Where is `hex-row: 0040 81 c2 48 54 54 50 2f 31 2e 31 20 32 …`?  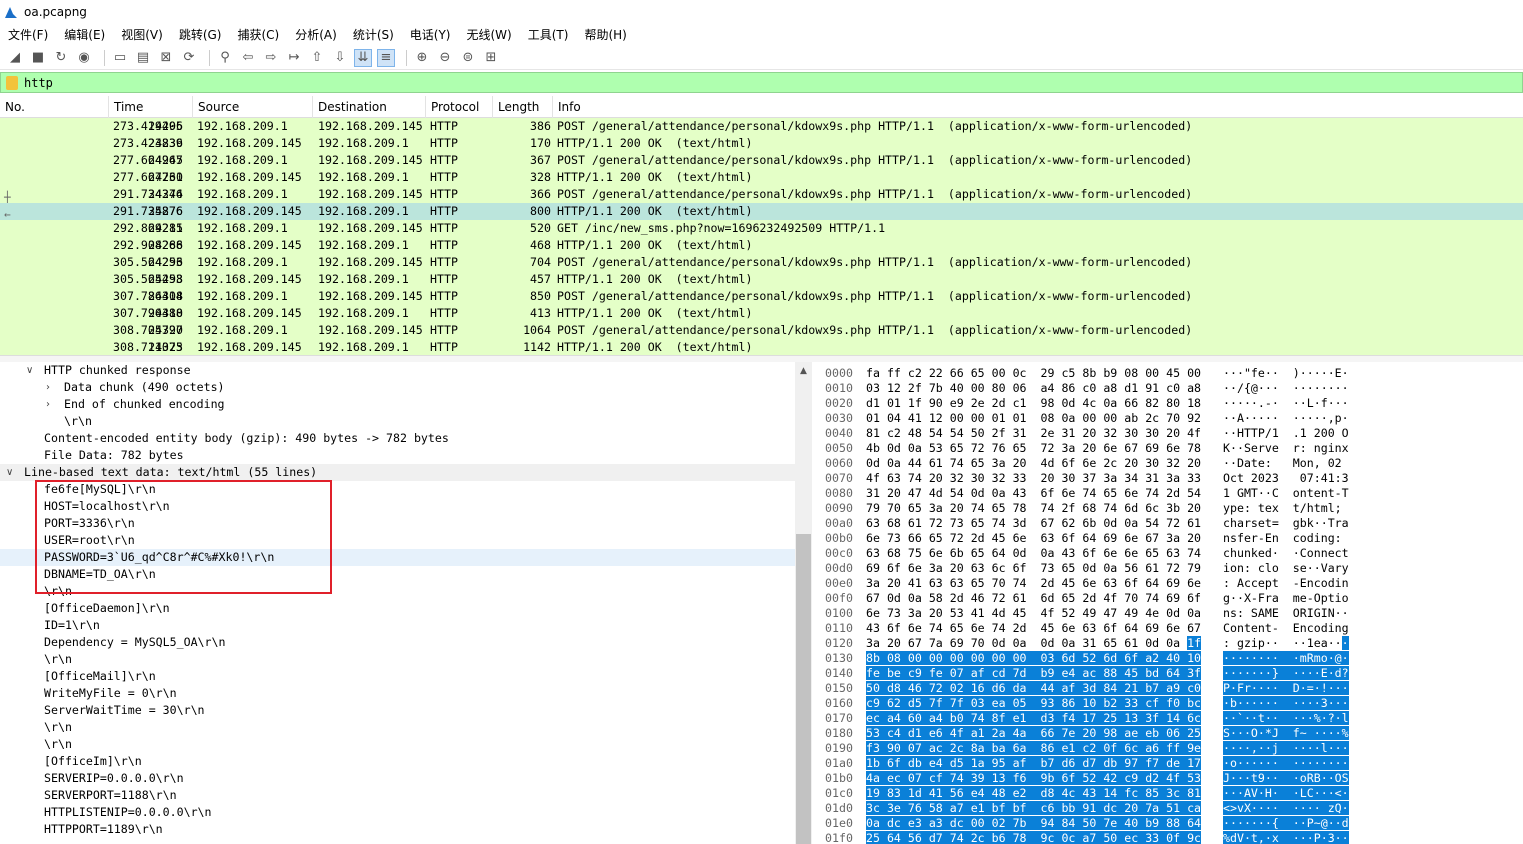
hex-row: 0040 81 c2 48 54 54 50 2f 31 2e 31 20 32 … is located at coordinates (1170, 433).